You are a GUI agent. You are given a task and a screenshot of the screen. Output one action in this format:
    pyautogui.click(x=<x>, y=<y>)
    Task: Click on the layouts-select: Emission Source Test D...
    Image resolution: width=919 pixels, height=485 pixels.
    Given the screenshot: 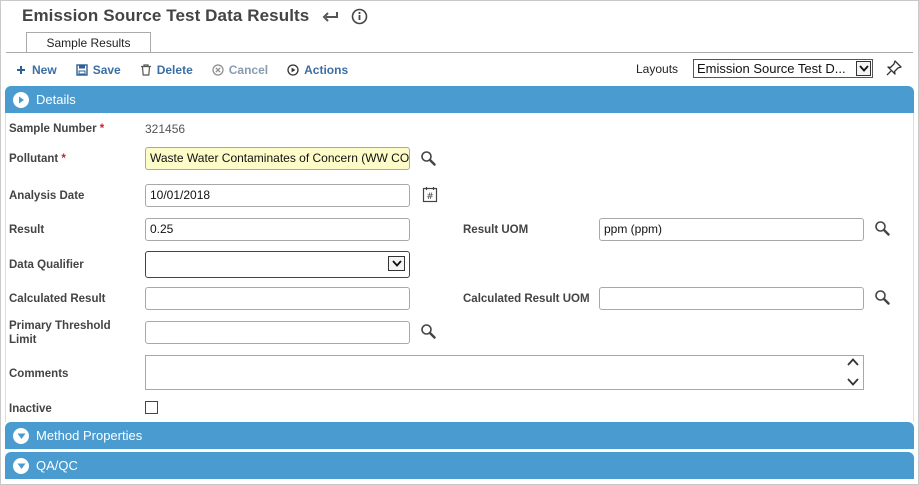 What is the action you would take?
    pyautogui.click(x=783, y=68)
    